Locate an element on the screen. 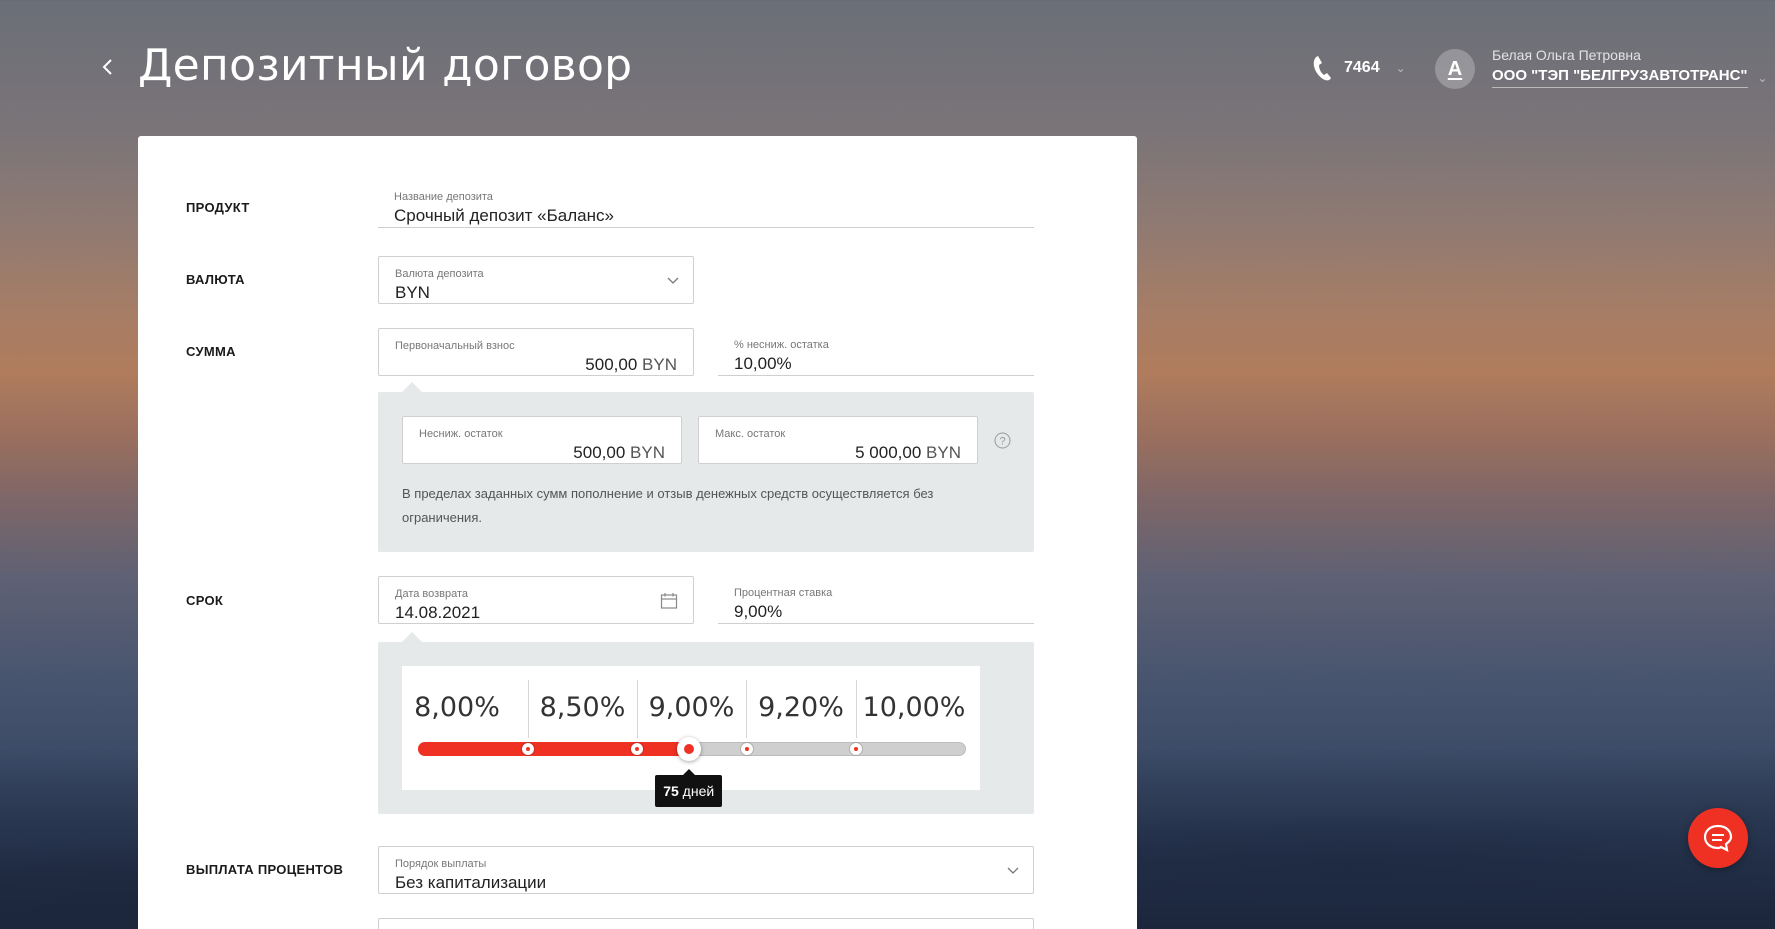  max-balance-label: Макс. остаток is located at coordinates (750, 434).